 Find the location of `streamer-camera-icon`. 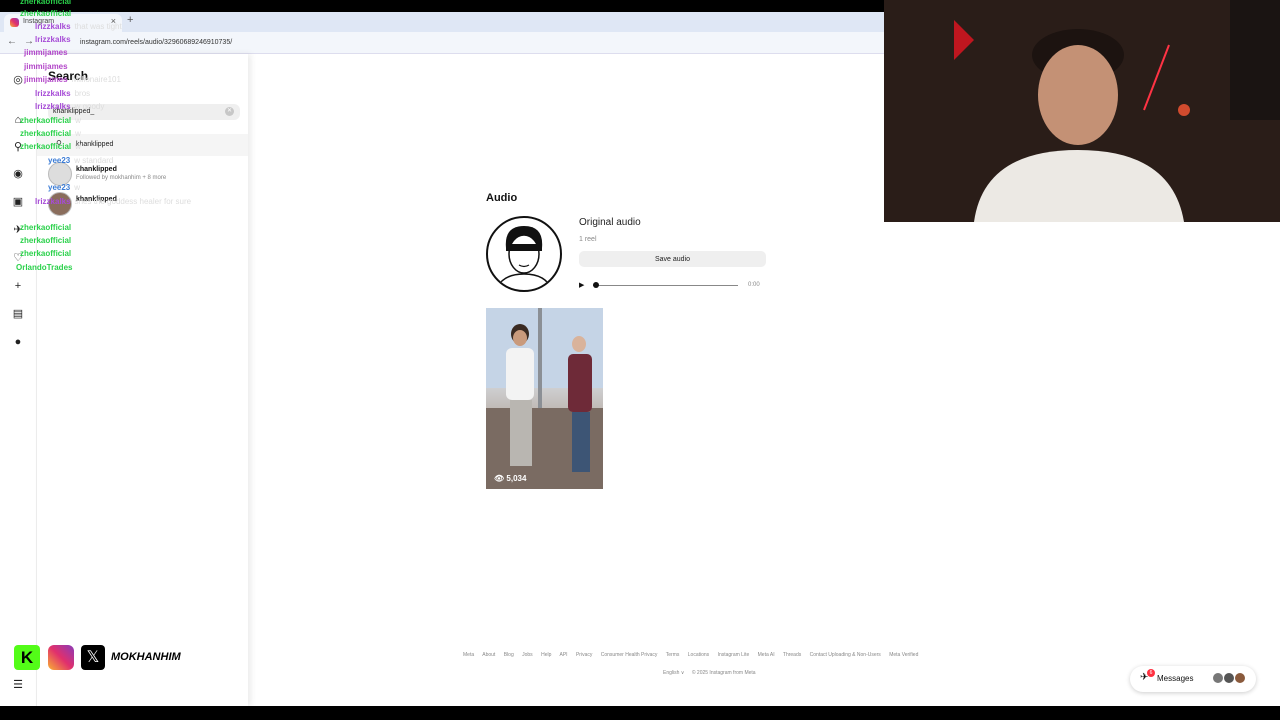

streamer-camera-icon is located at coordinates (1082, 111).